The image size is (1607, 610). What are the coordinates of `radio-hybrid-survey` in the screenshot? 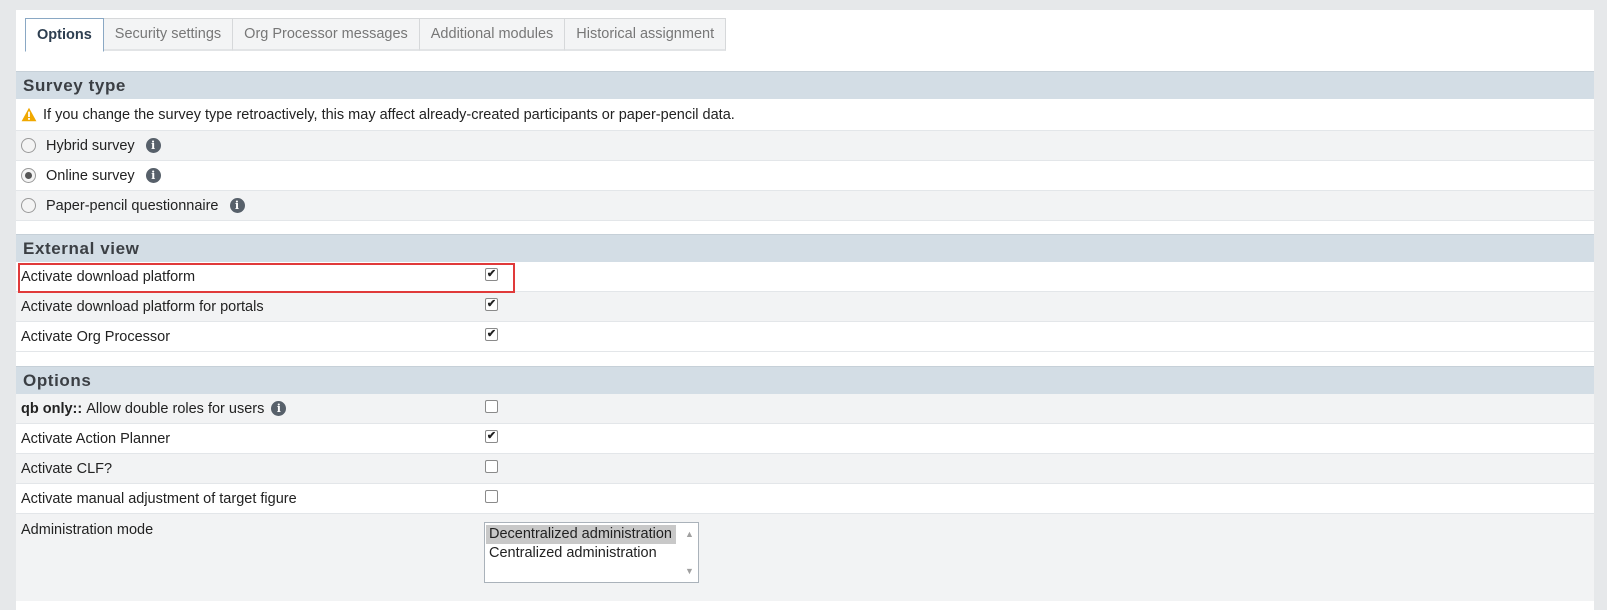 It's located at (28, 145).